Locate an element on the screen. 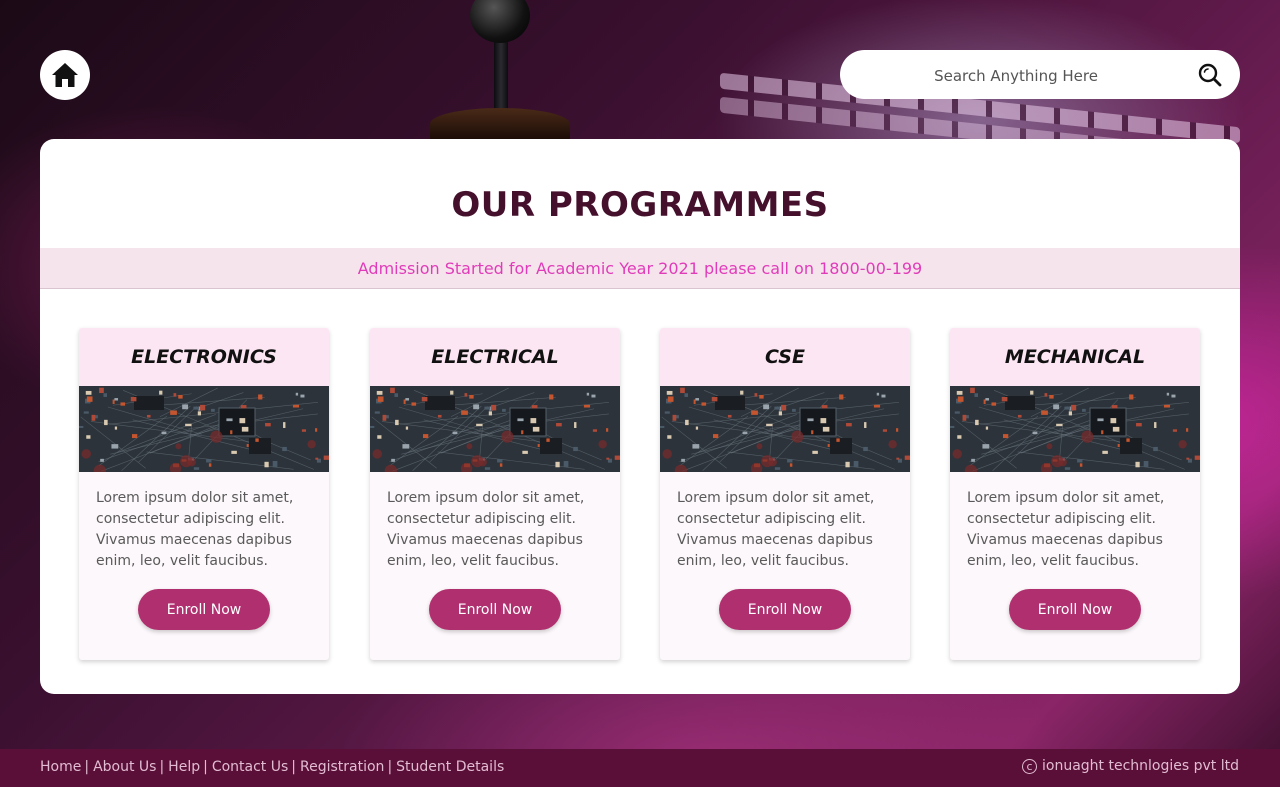 This screenshot has width=1280, height=787. background-joystick-knob is located at coordinates (500, 21).